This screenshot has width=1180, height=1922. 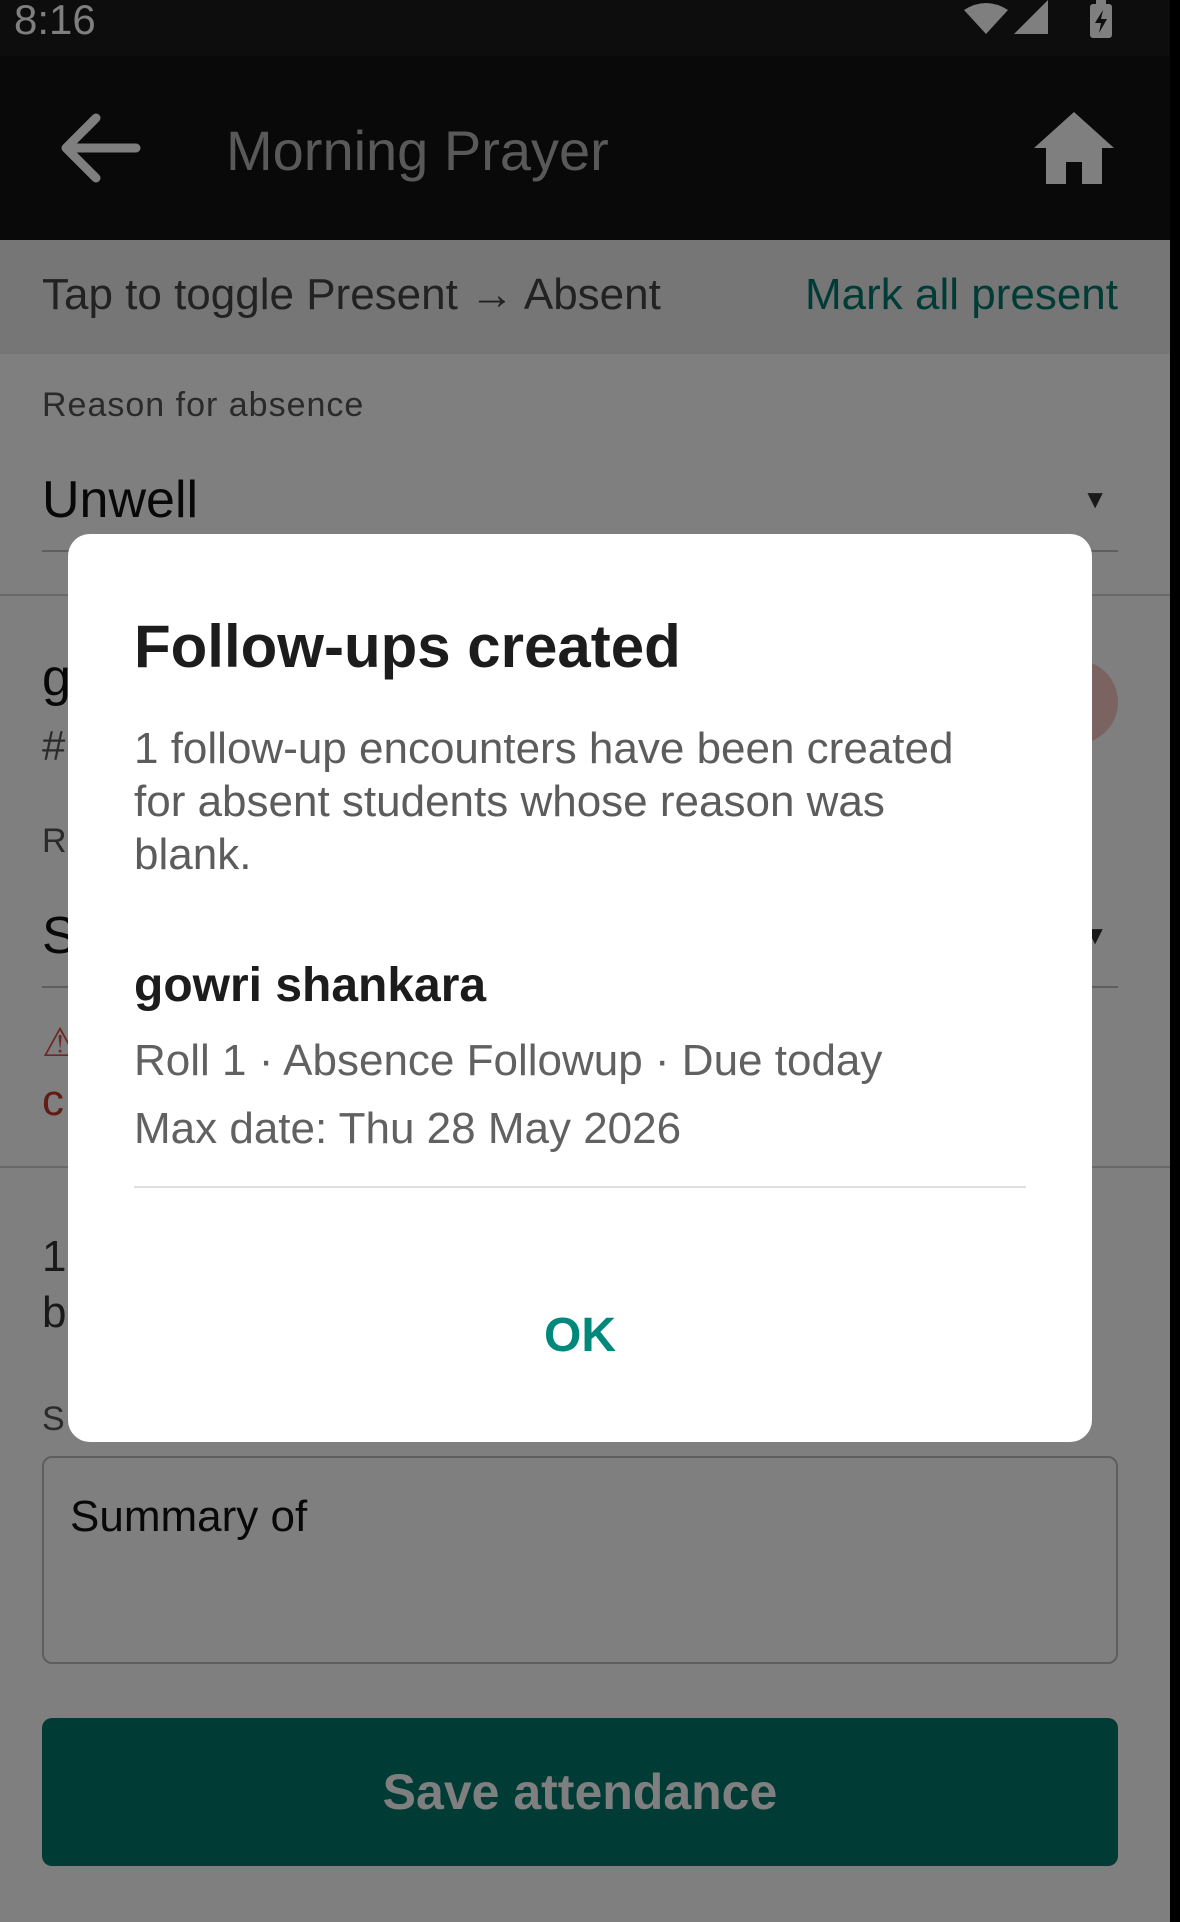 I want to click on dialog-title: Follow-ups created, so click(x=407, y=646).